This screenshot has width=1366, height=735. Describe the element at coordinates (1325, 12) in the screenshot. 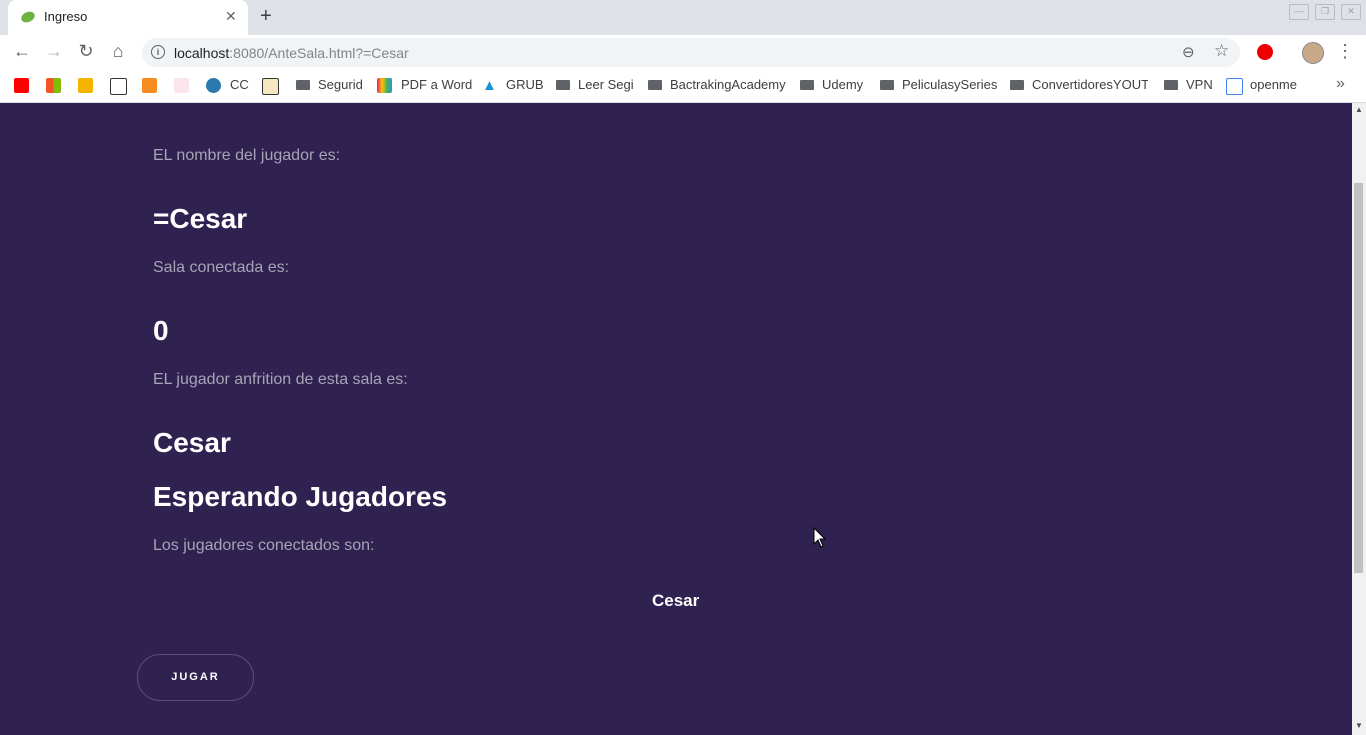

I see `window-restore-button: ❐` at that location.